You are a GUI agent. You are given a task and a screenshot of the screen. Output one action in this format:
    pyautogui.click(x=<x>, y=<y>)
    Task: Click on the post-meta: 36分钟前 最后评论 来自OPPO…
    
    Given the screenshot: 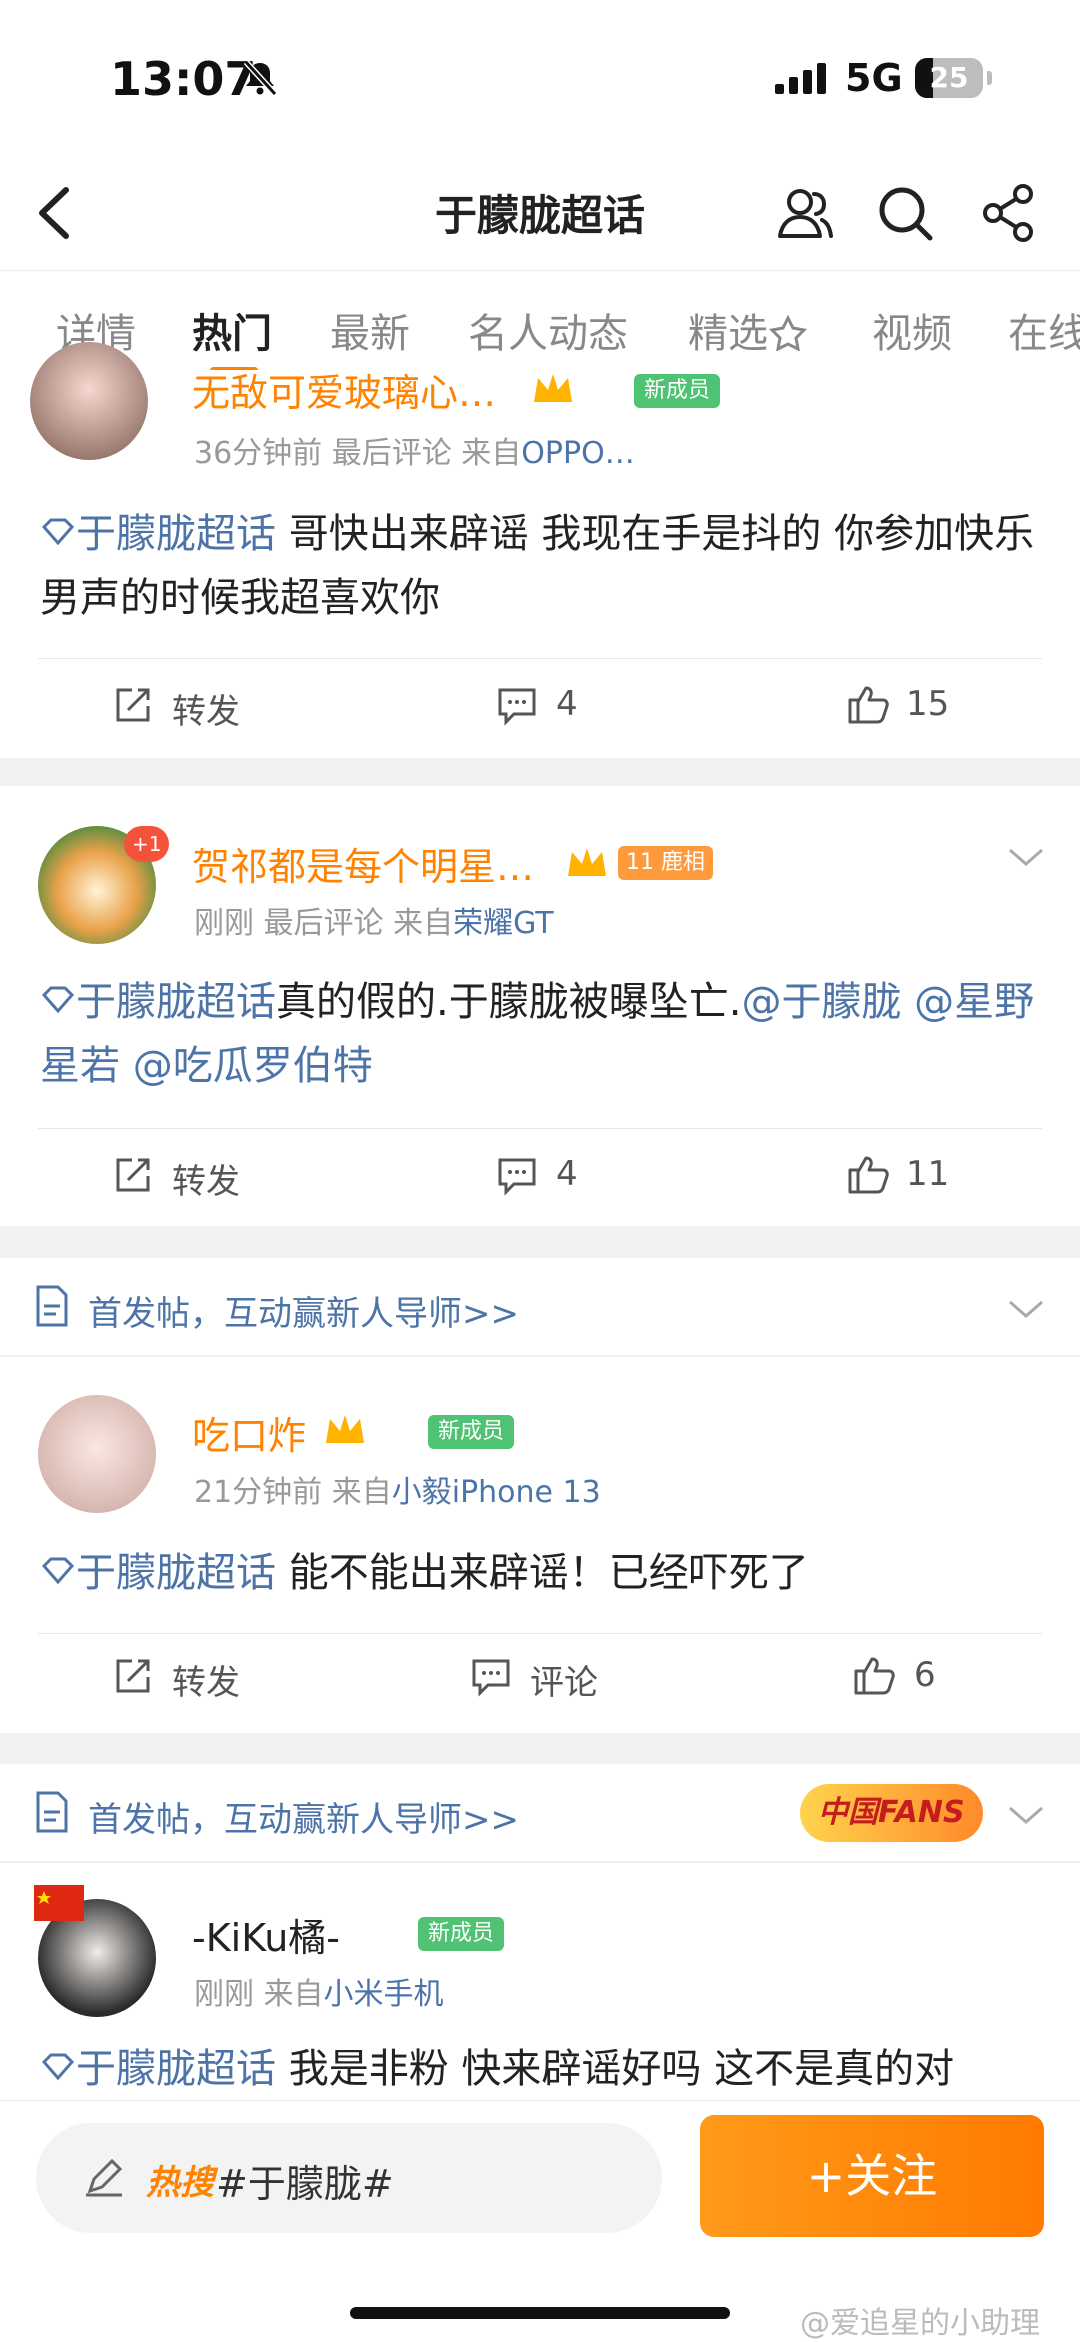 What is the action you would take?
    pyautogui.click(x=414, y=453)
    